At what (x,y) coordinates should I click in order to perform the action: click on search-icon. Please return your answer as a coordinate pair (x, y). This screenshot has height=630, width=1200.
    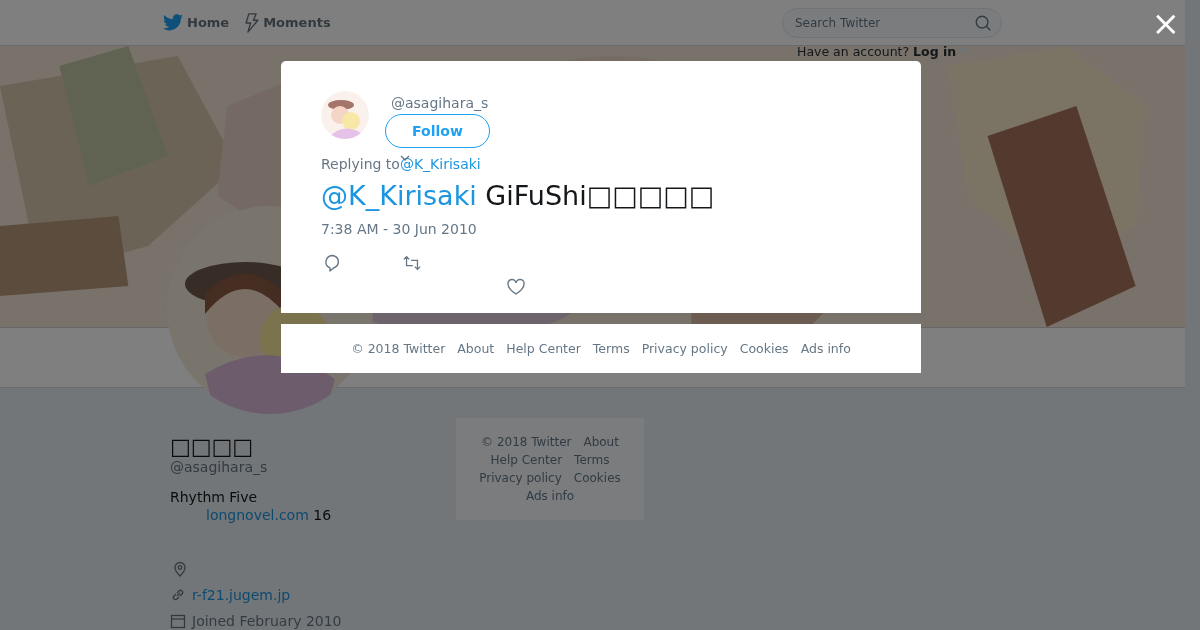
    Looking at the image, I should click on (983, 23).